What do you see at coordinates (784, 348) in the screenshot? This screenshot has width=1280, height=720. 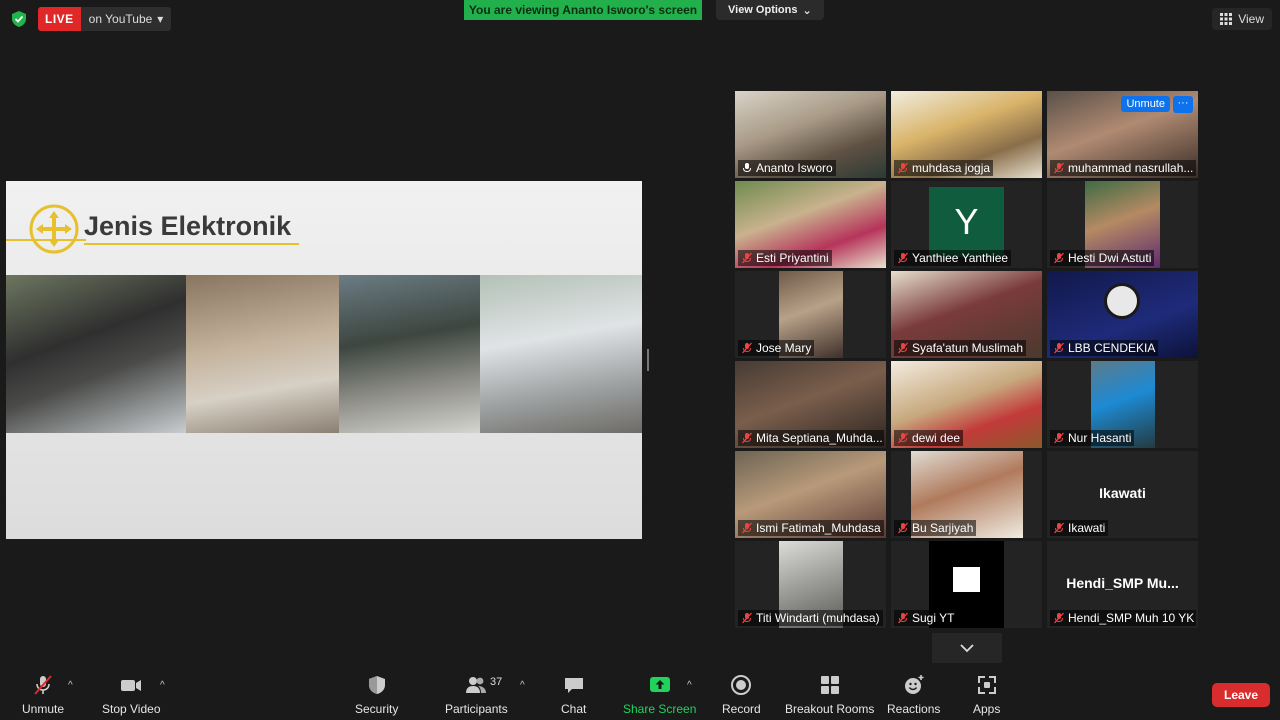 I see `participant-name: Jose Mary` at bounding box center [784, 348].